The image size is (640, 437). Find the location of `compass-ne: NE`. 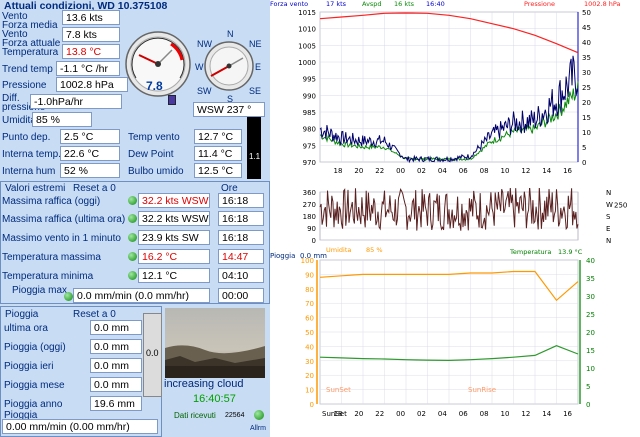

compass-ne: NE is located at coordinates (255, 44).